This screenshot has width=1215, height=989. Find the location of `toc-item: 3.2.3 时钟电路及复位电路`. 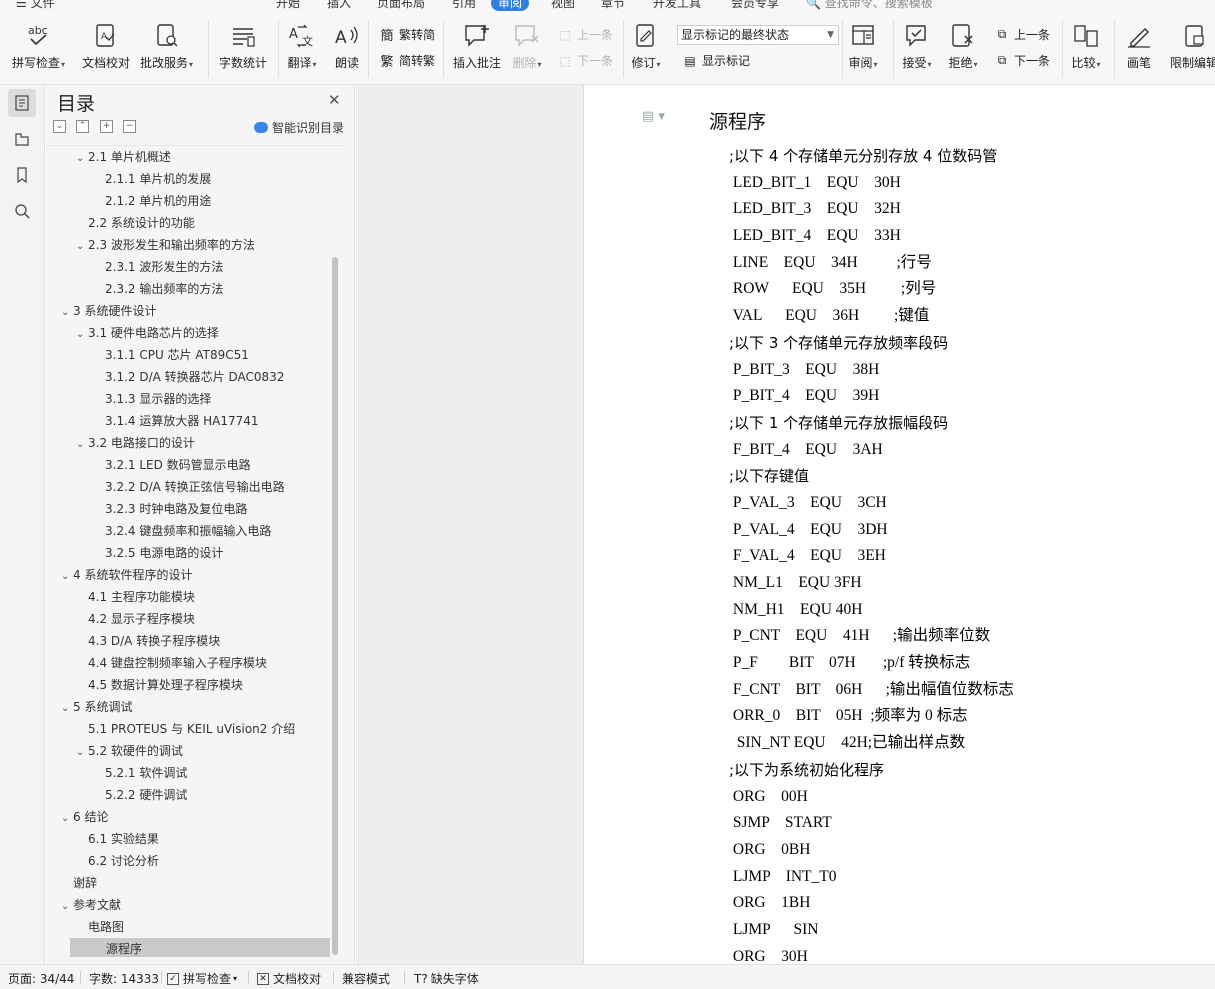

toc-item: 3.2.3 时钟电路及复位电路 is located at coordinates (186, 509).